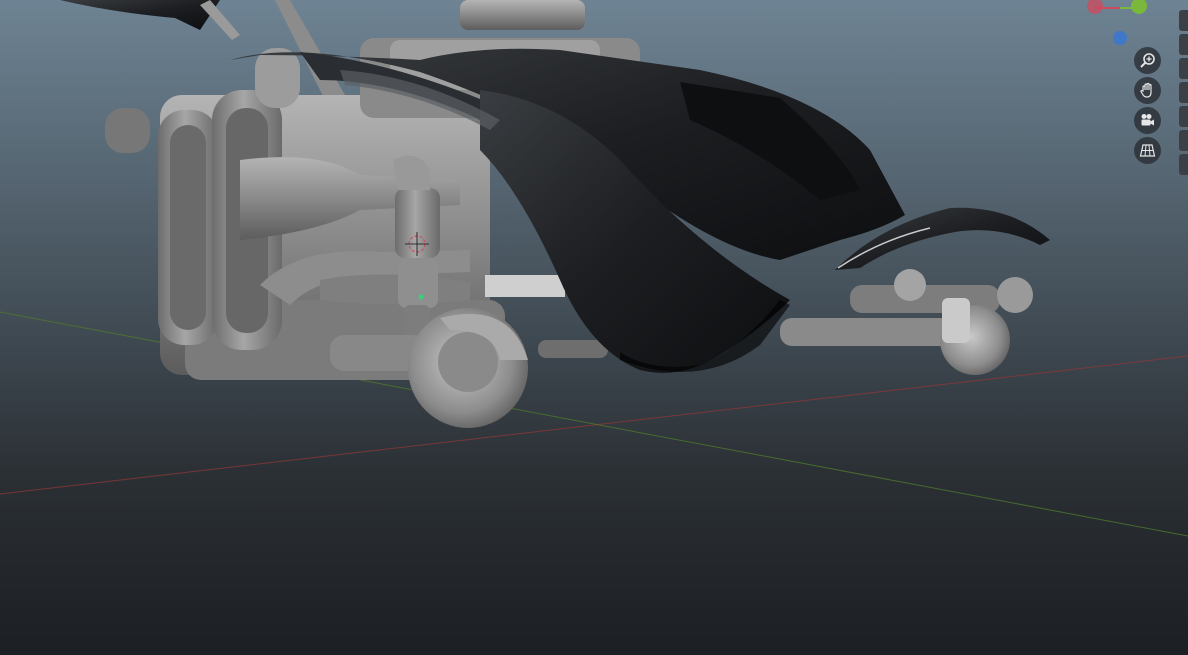 The width and height of the screenshot is (1188, 655). What do you see at coordinates (1139, 7) in the screenshot?
I see `gizmo-y-handle` at bounding box center [1139, 7].